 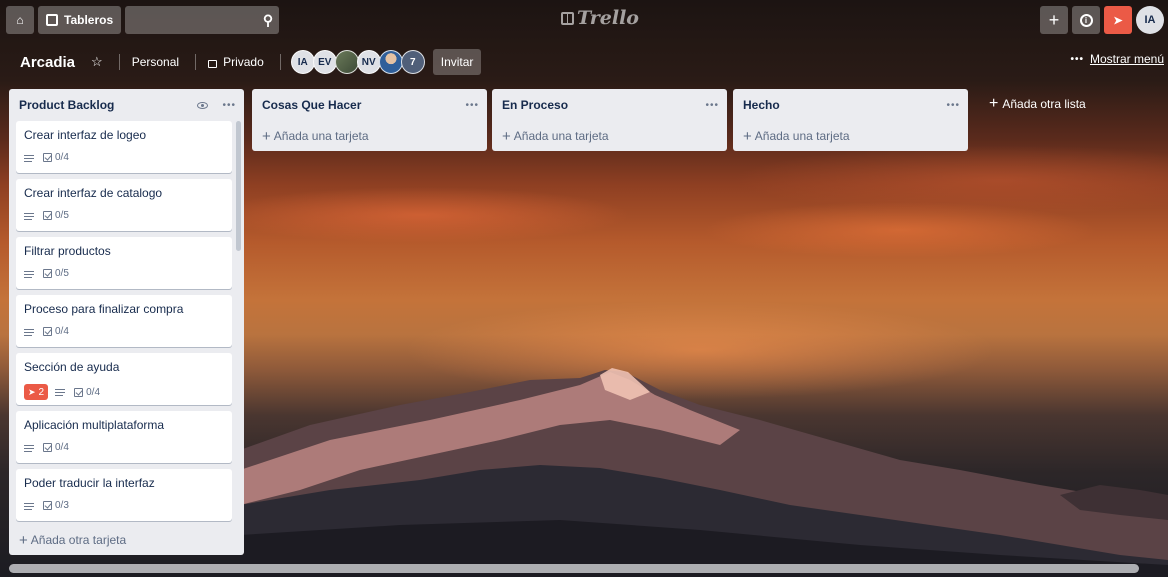 I want to click on card-title: Poder traducir la interfaz, so click(x=89, y=483).